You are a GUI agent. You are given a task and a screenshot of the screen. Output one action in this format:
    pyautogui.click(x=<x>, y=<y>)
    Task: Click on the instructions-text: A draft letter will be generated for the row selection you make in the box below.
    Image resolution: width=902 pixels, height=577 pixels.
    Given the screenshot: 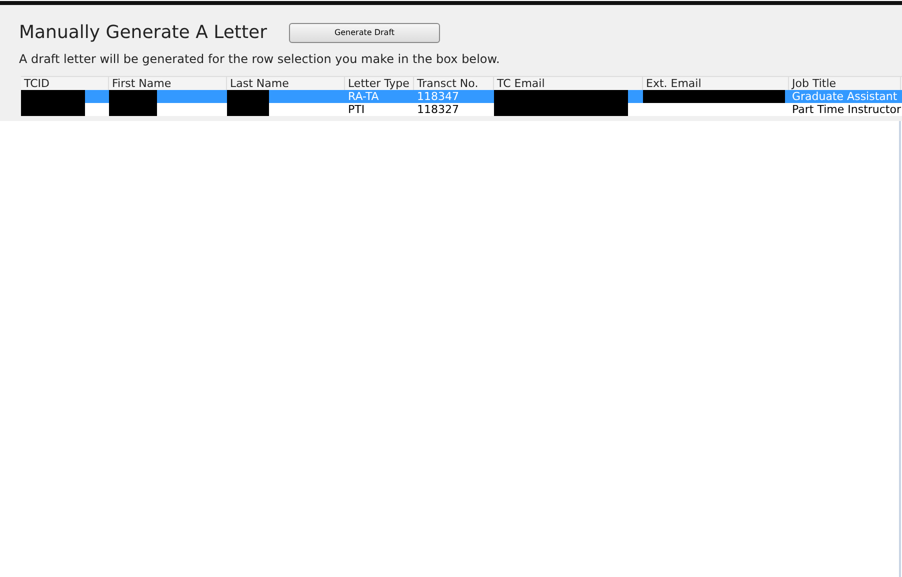 What is the action you would take?
    pyautogui.click(x=260, y=59)
    